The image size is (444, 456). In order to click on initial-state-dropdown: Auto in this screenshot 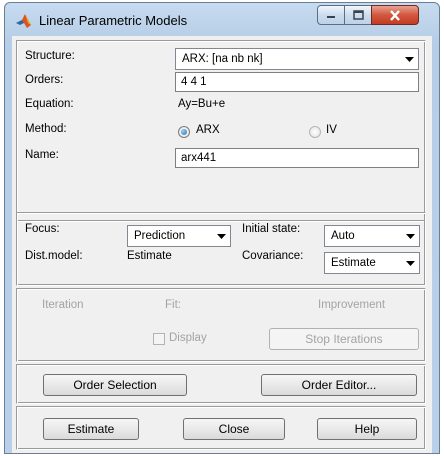, I will do `click(372, 236)`.